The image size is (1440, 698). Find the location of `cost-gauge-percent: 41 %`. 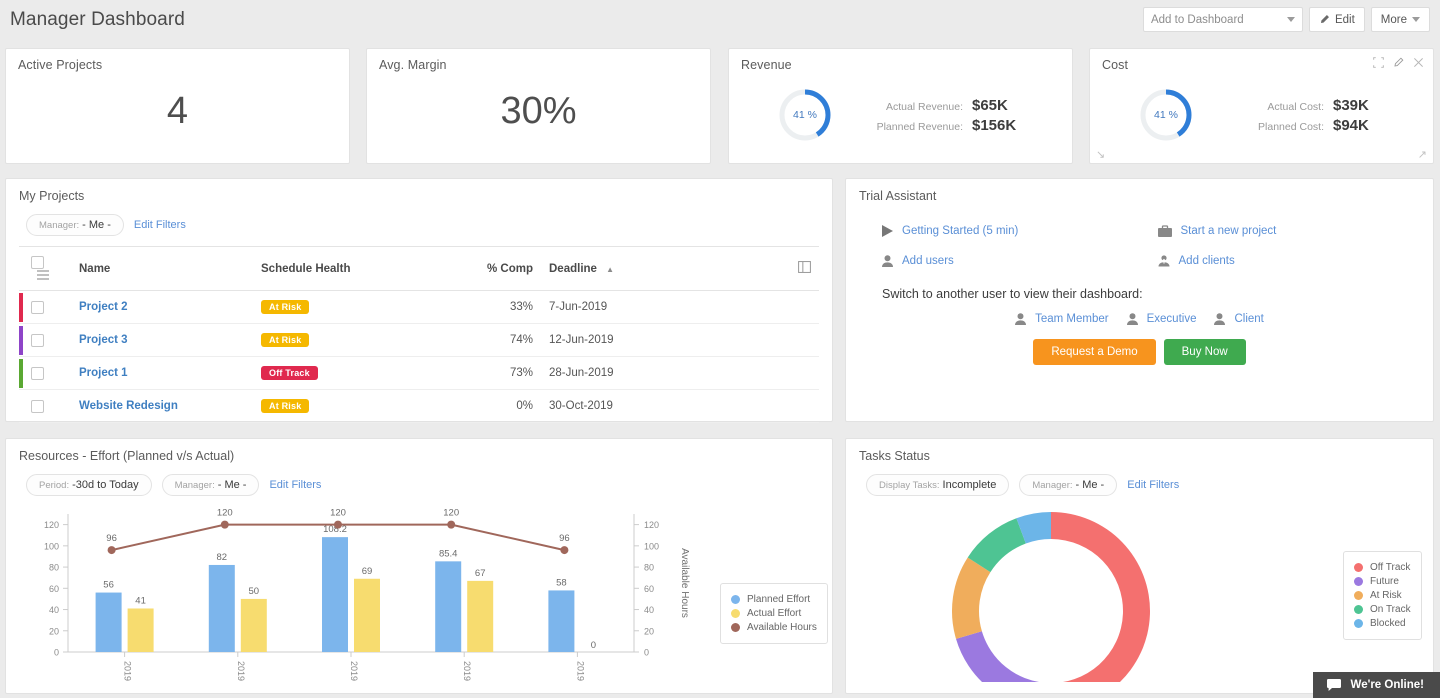

cost-gauge-percent: 41 % is located at coordinates (1166, 115).